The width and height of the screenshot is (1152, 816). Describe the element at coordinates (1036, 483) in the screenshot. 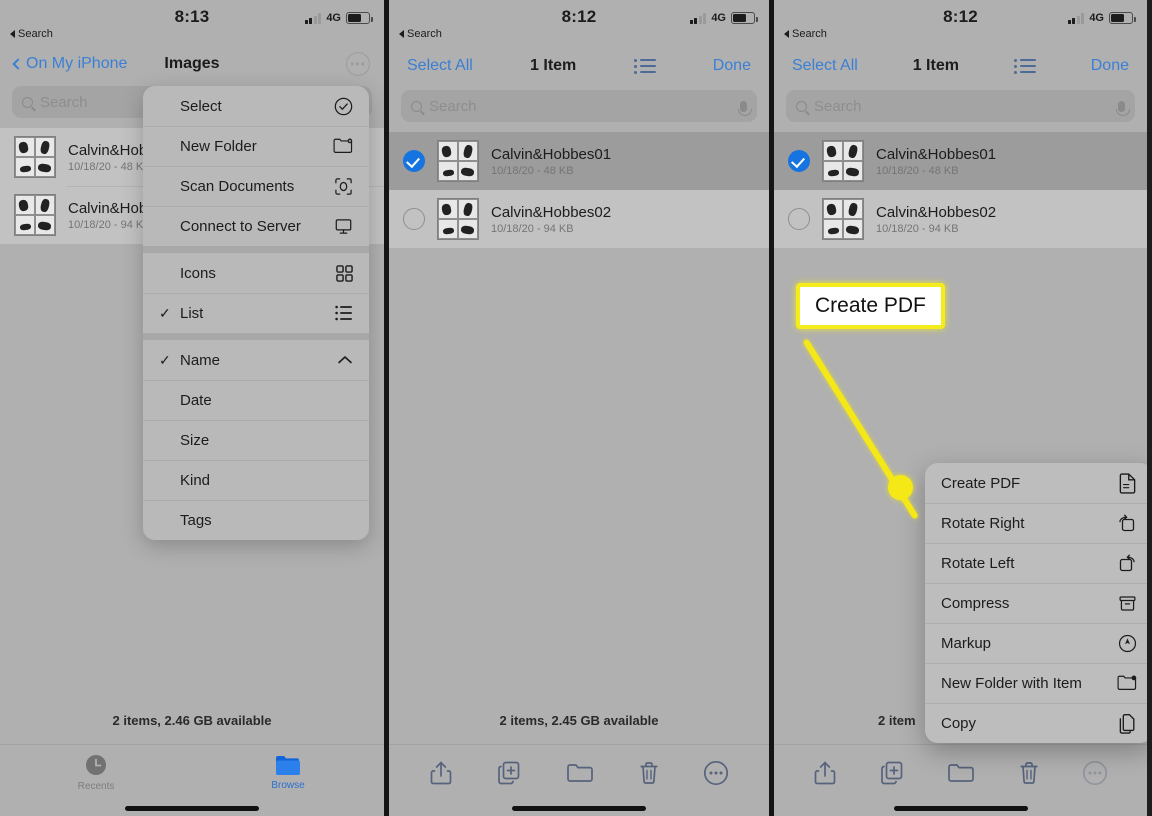

I see `context-menu-item-create-pdf: Create PDF` at that location.